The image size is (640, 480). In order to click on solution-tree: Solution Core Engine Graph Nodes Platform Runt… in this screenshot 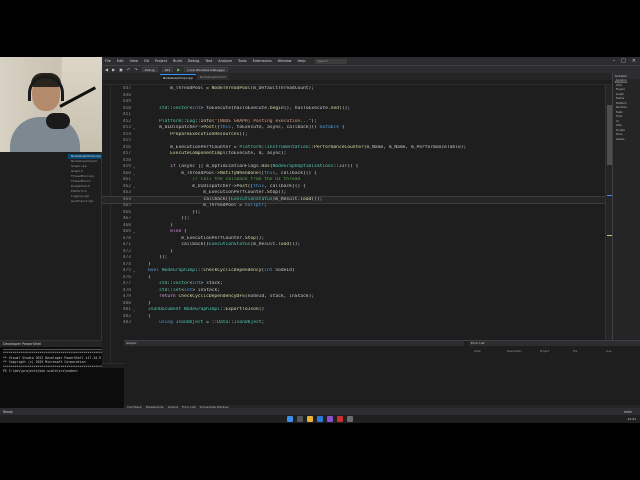, I will do `click(626, 110)`.